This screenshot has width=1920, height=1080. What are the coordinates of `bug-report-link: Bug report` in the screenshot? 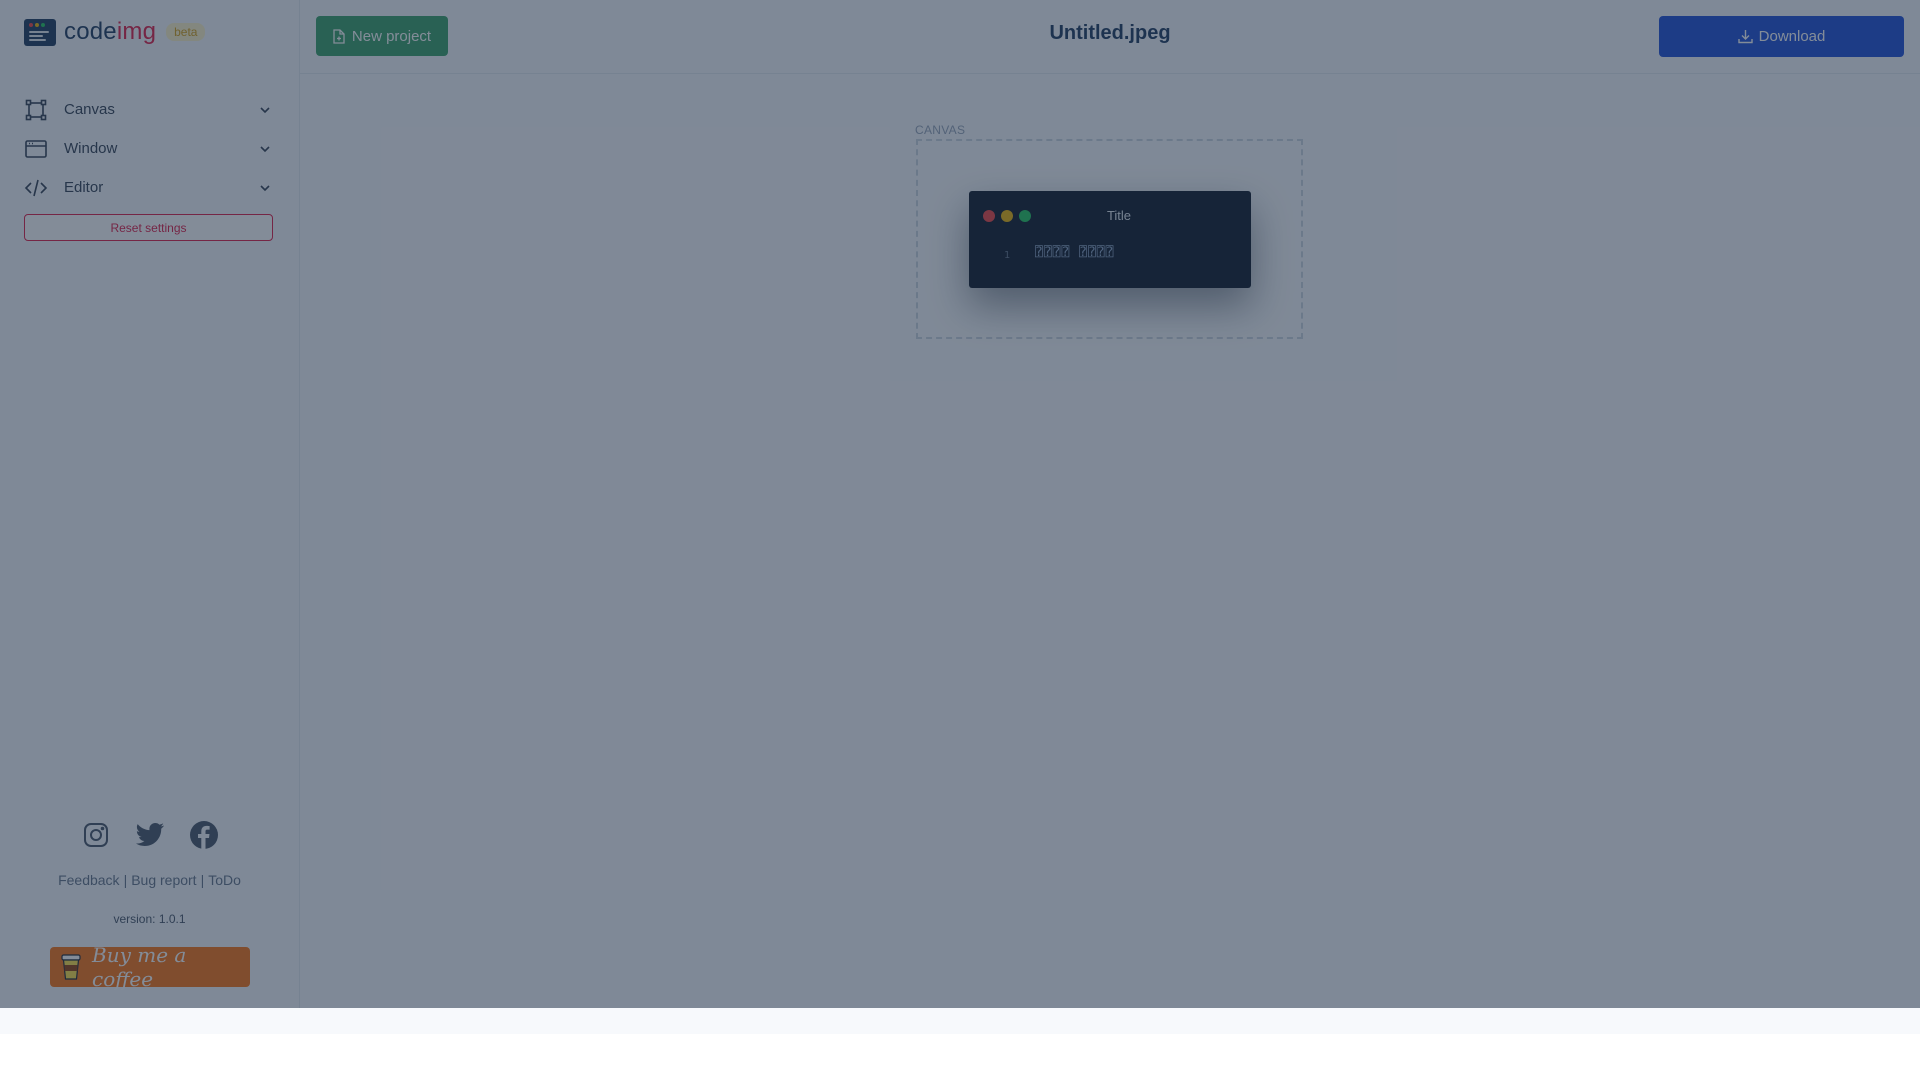 It's located at (163, 880).